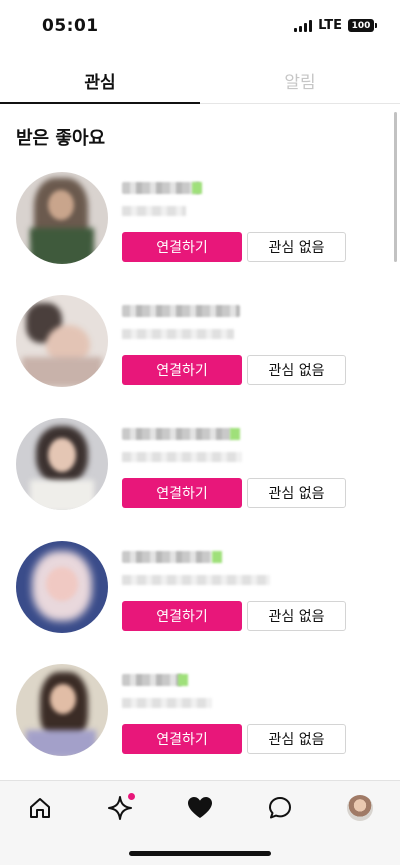 The height and width of the screenshot is (865, 400). I want to click on profile-avatar, so click(360, 808).